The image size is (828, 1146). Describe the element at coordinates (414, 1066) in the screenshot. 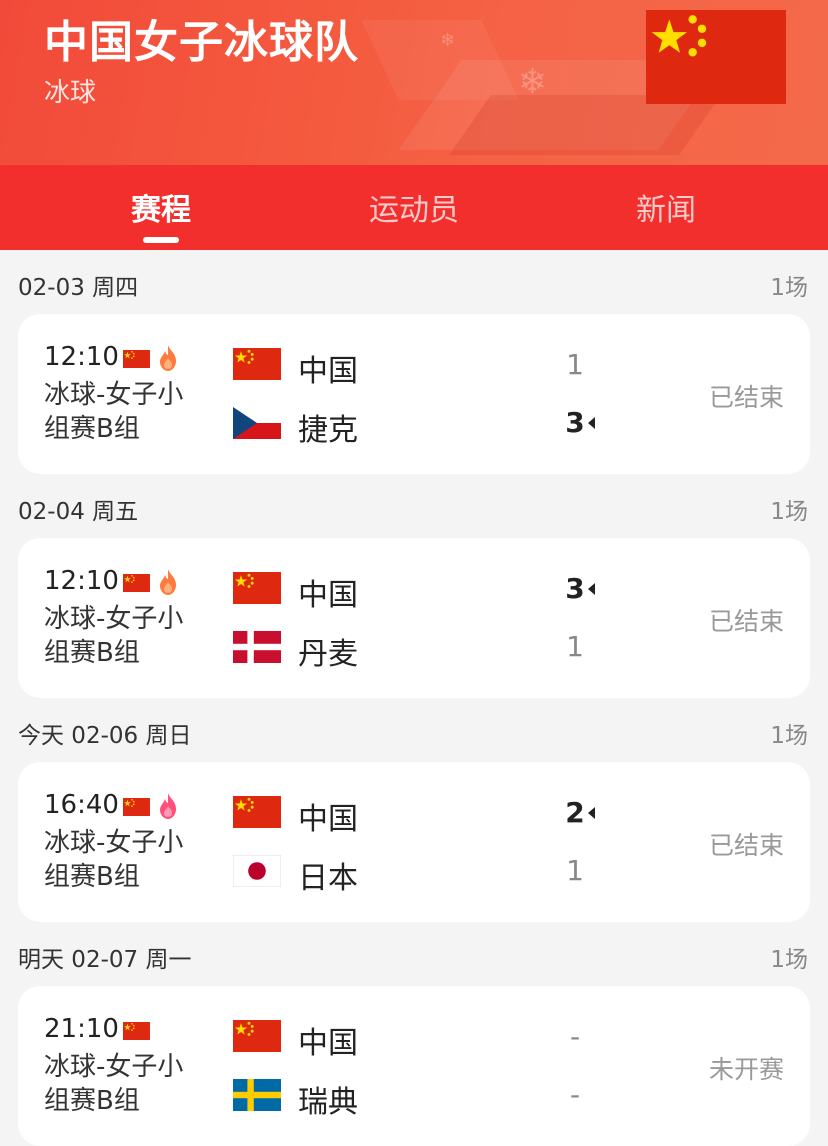

I see `match-card: 21:10 冰球-女子小 组赛B组 中国 - 瑞典 - 未开赛` at that location.